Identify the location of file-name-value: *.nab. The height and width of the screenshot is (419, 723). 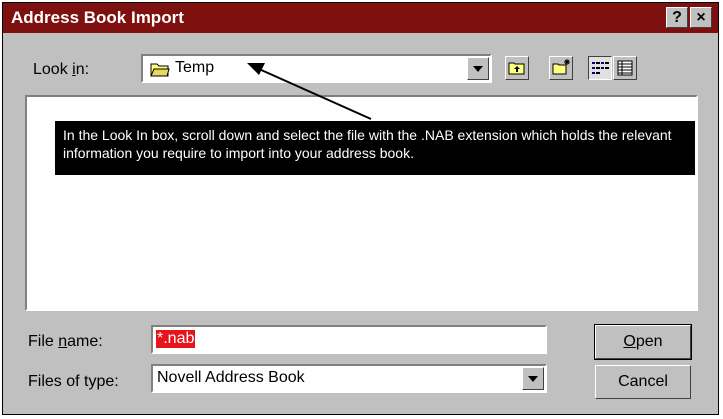
(176, 339).